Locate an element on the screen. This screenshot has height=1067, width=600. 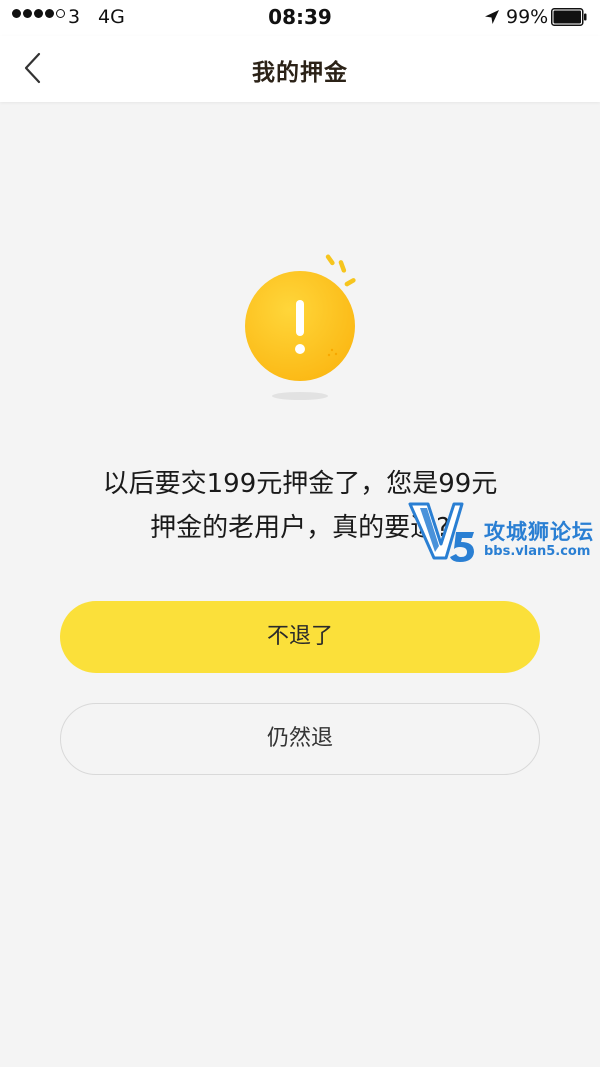
keep-deposit-button: 不退了 is located at coordinates (300, 637).